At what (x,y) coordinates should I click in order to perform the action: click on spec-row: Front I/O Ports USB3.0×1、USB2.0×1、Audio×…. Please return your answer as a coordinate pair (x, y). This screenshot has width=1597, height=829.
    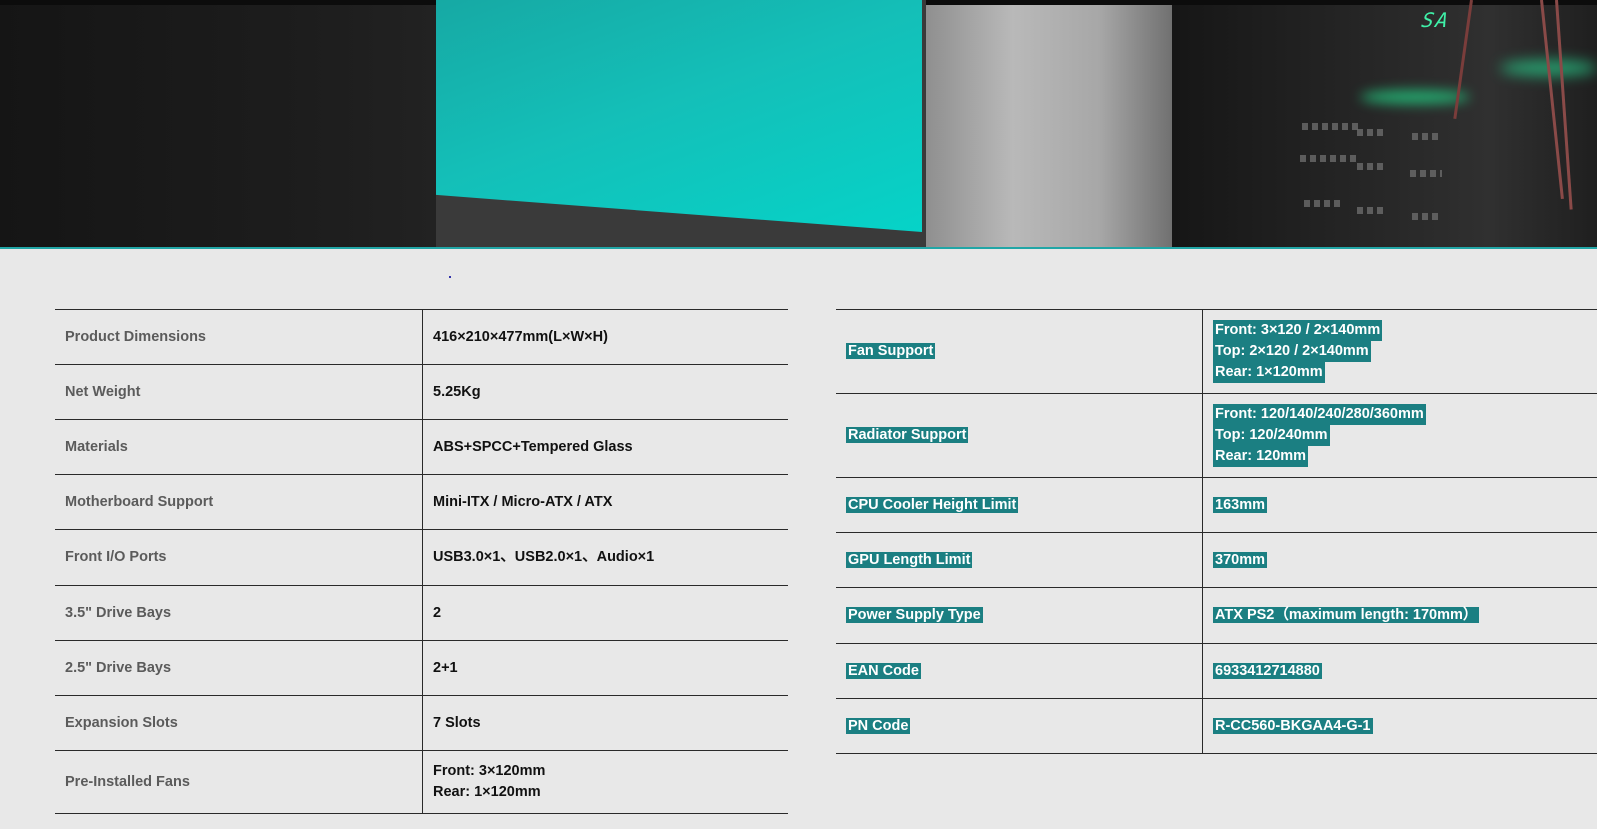
    Looking at the image, I should click on (421, 557).